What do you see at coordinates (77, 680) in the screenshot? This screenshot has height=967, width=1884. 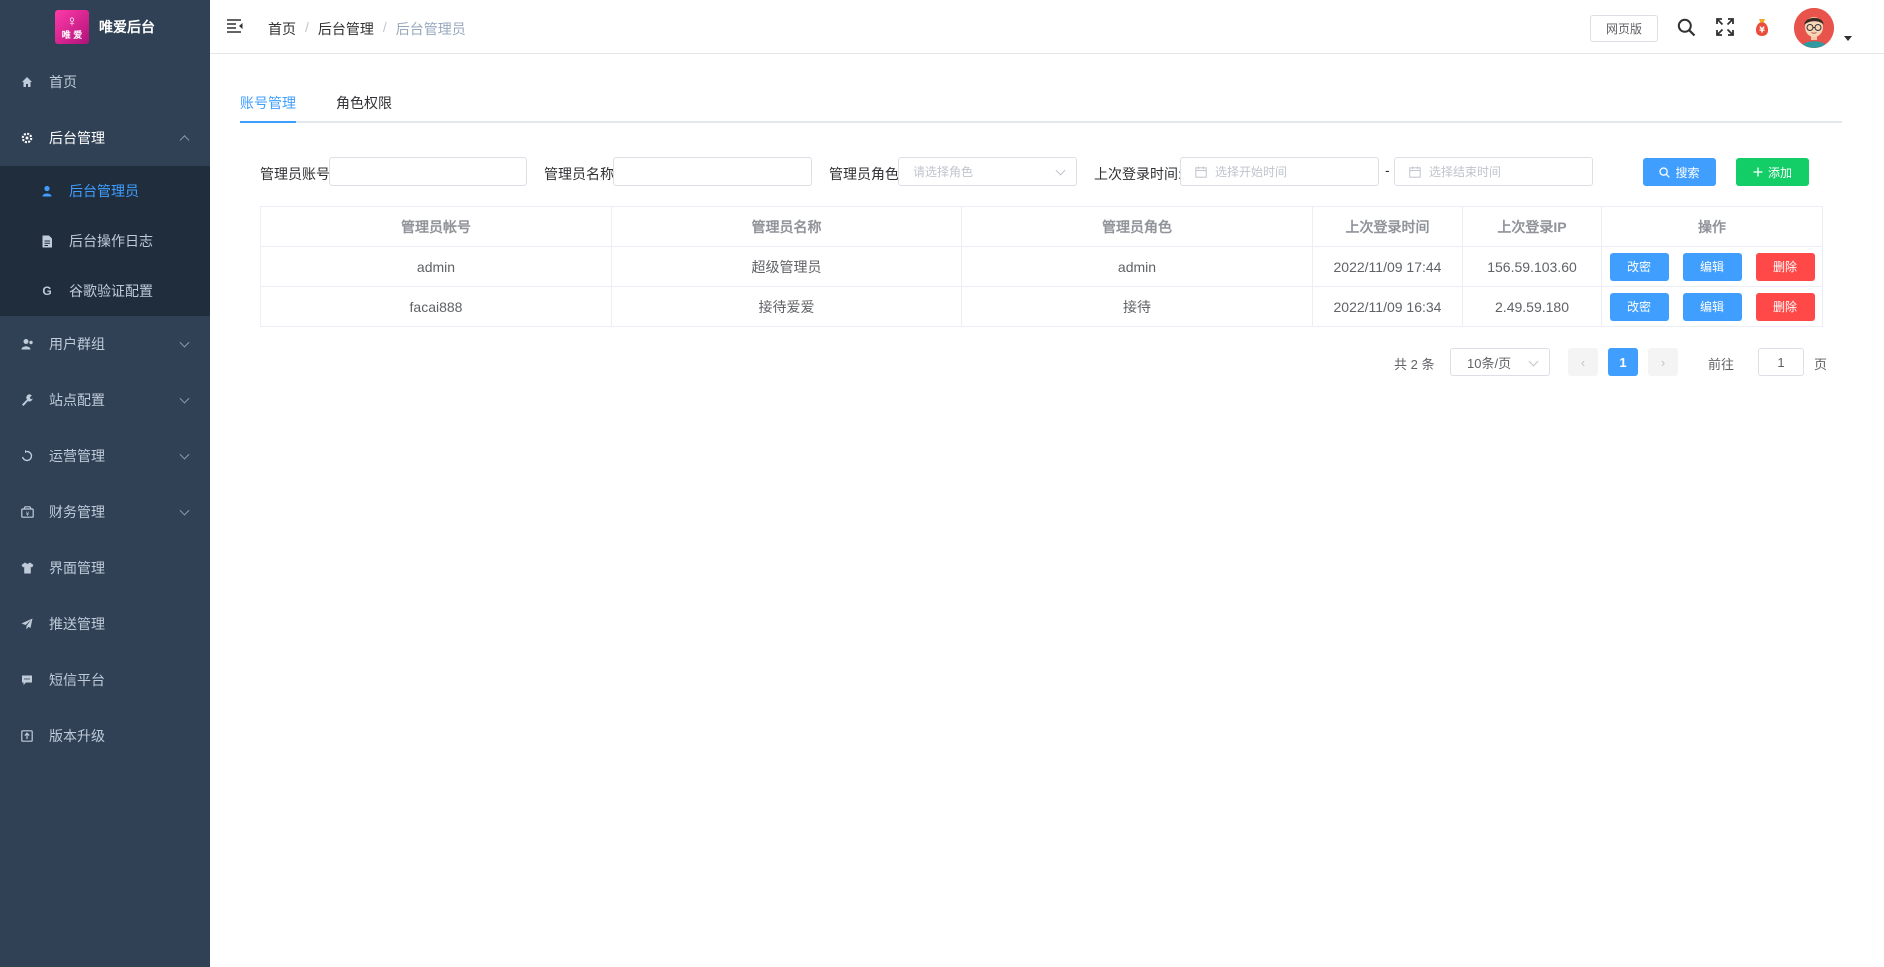 I see `sidebar-item-label: 短信平台` at bounding box center [77, 680].